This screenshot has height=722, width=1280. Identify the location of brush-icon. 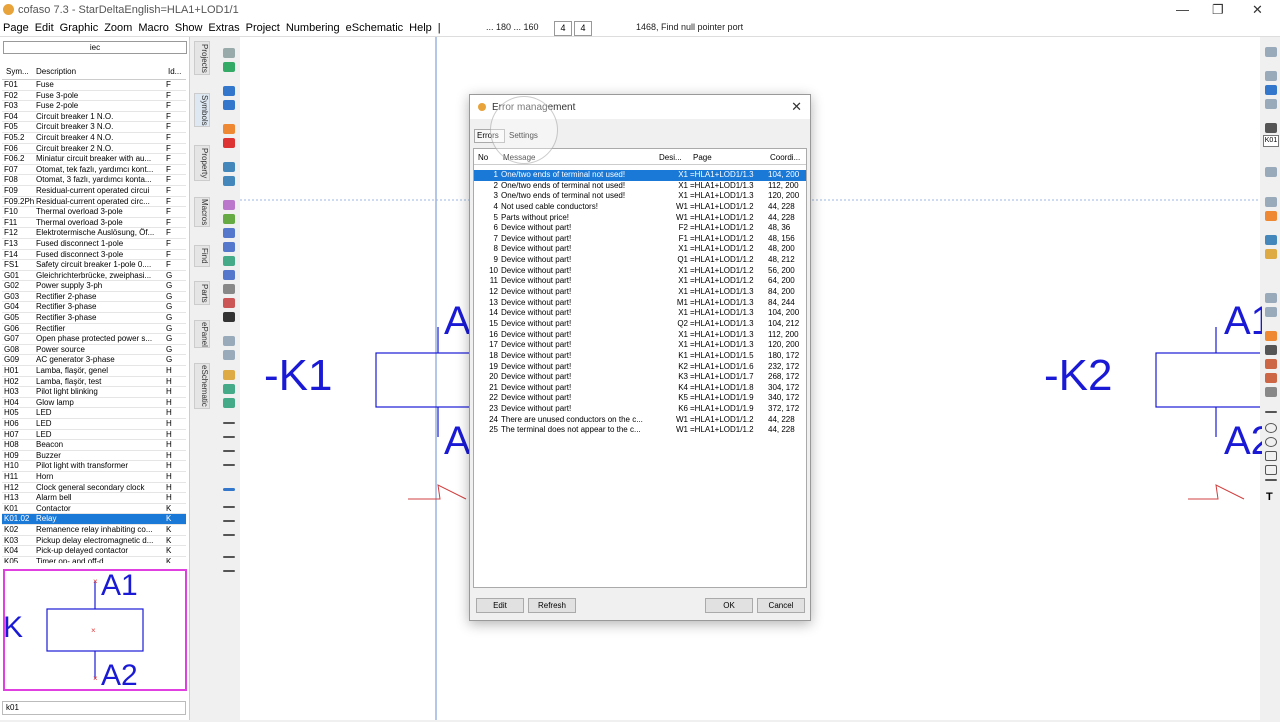
(229, 247).